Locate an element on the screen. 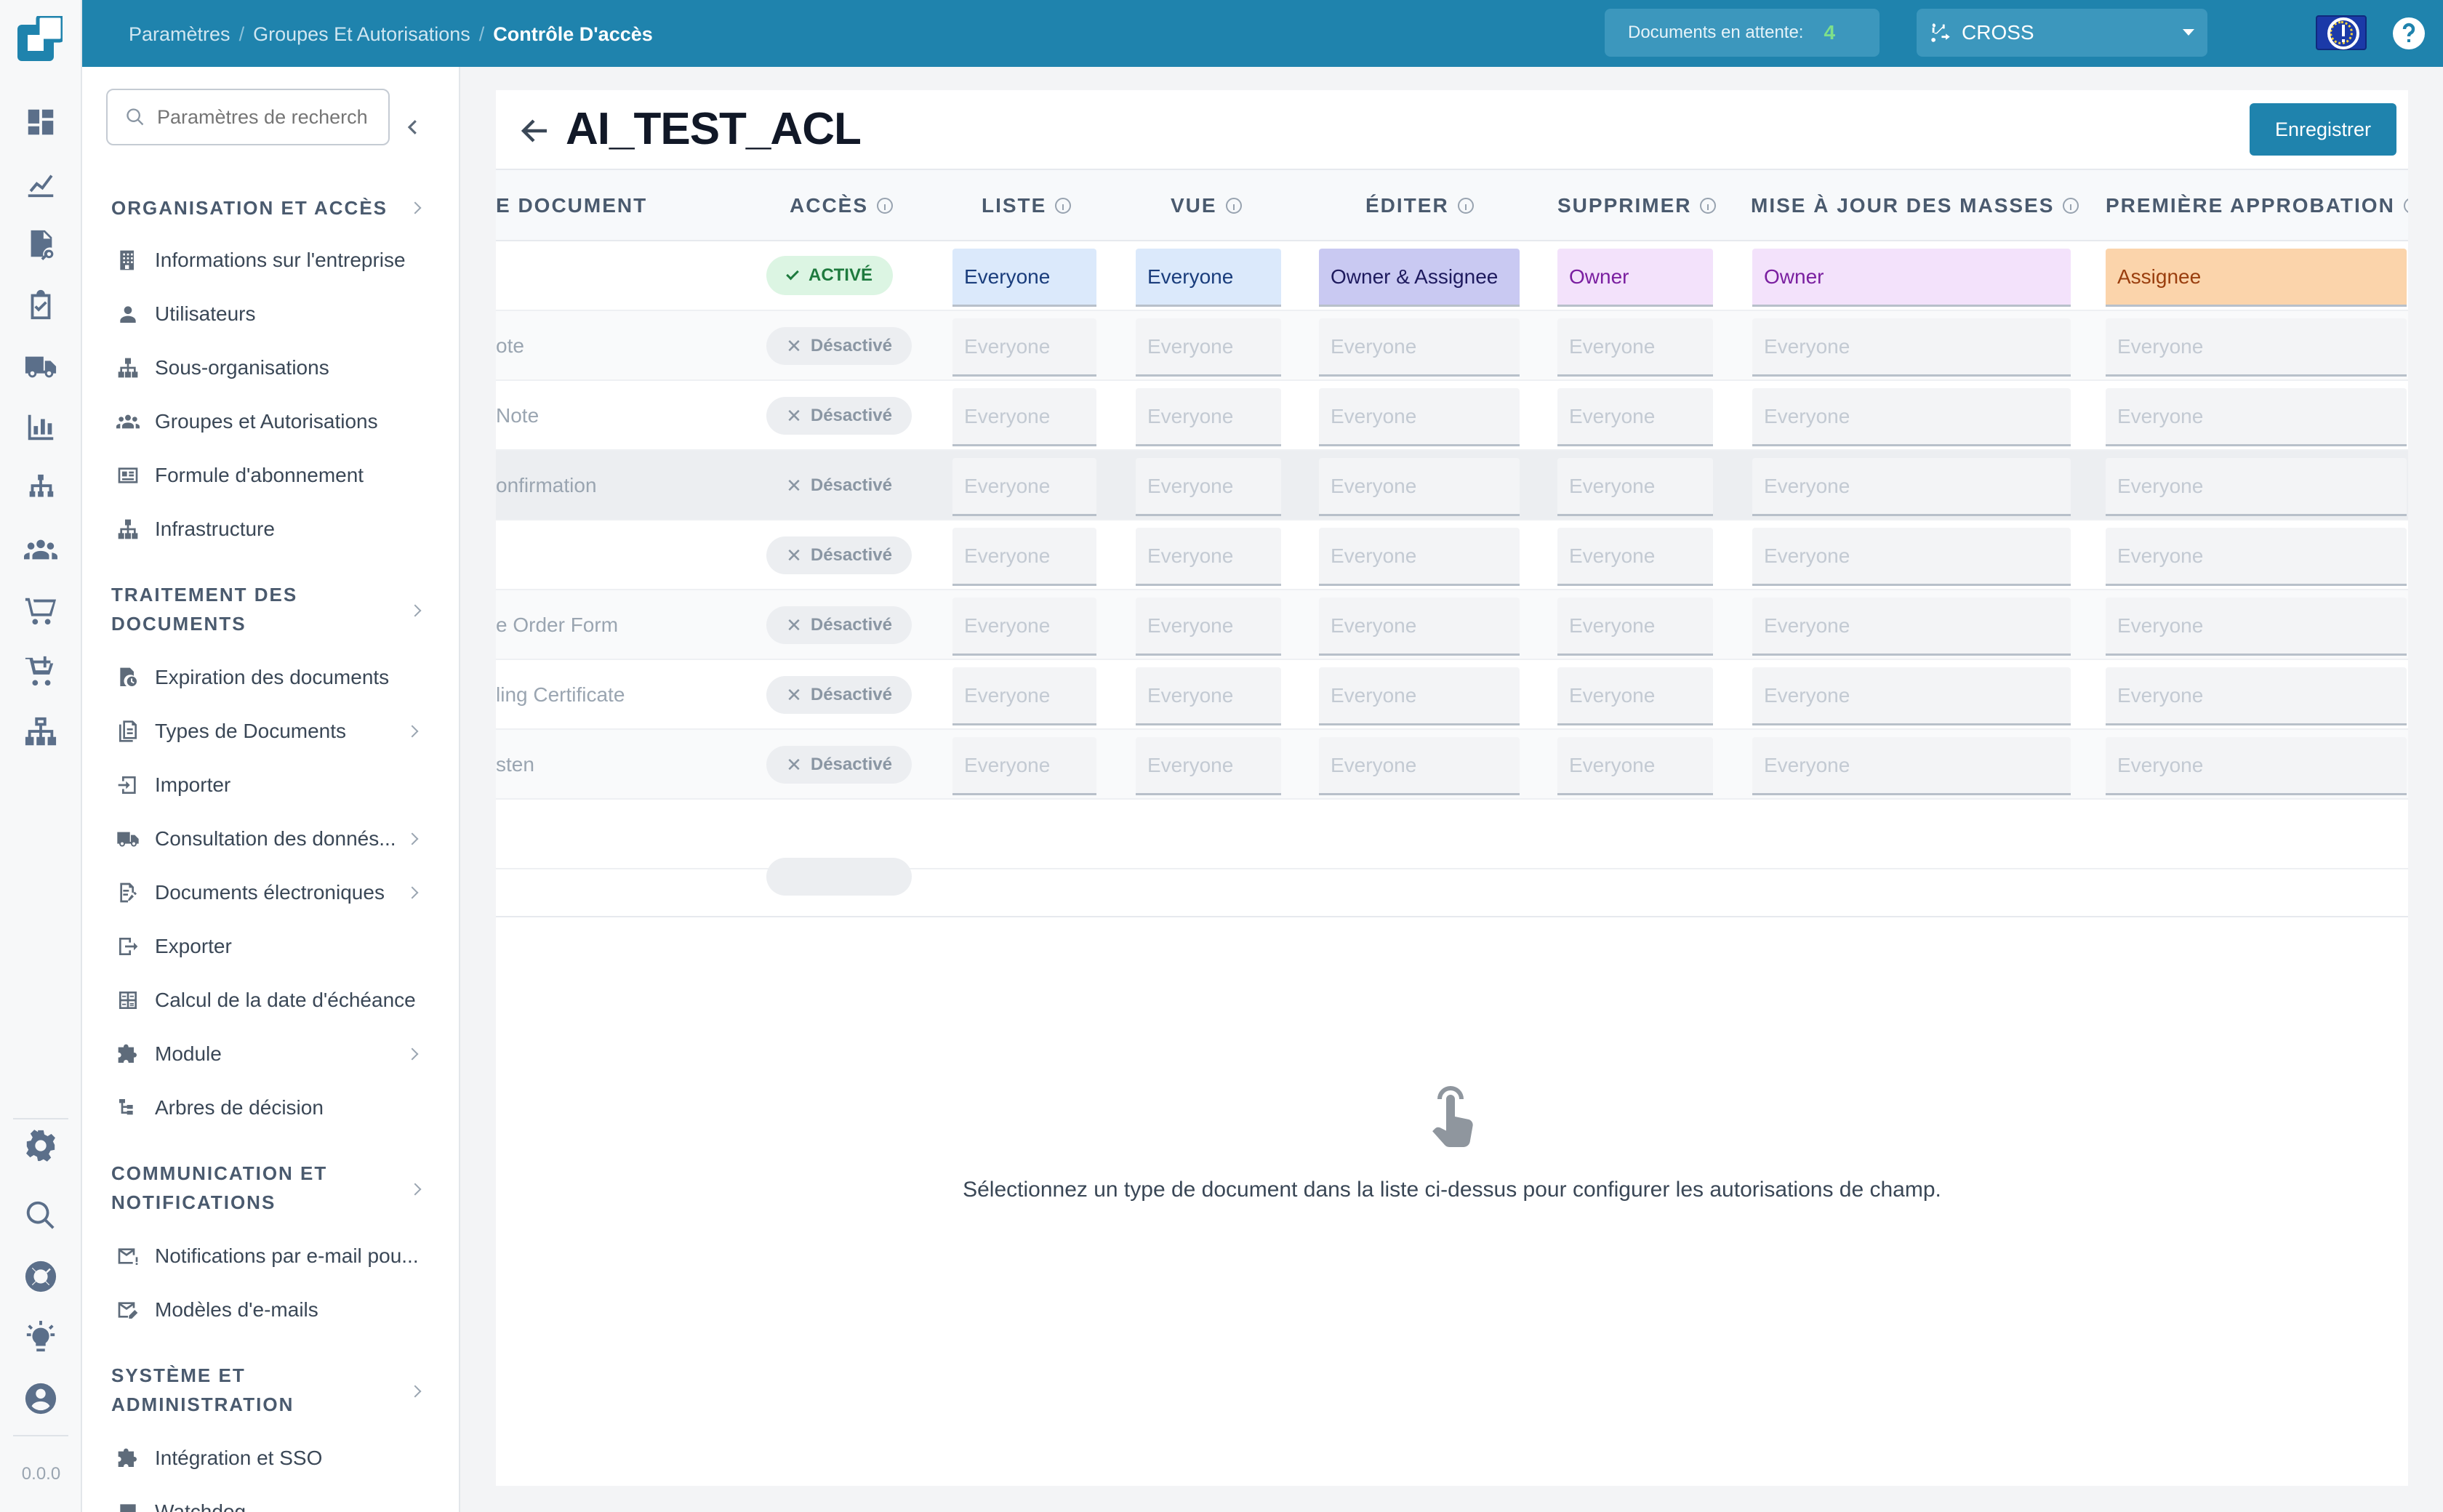 The height and width of the screenshot is (1512, 2443). search-icon is located at coordinates (41, 1215).